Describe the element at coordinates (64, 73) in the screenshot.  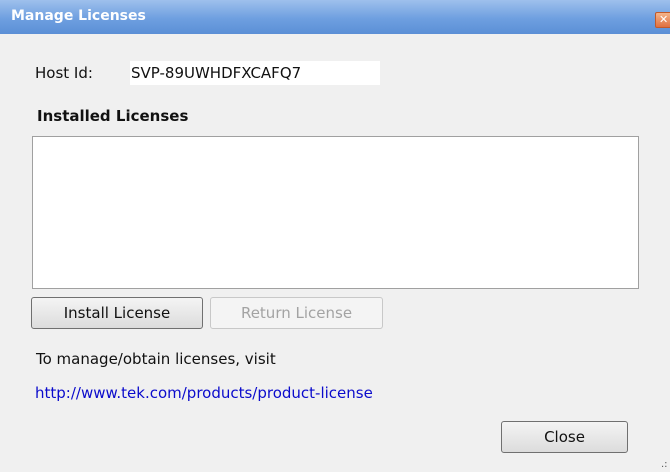
I see `host-id-label: Host Id:` at that location.